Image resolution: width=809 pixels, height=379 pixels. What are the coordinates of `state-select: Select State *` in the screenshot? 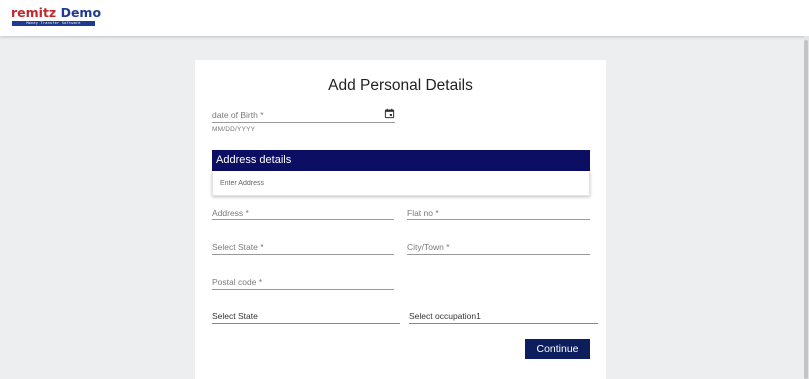 It's located at (303, 248).